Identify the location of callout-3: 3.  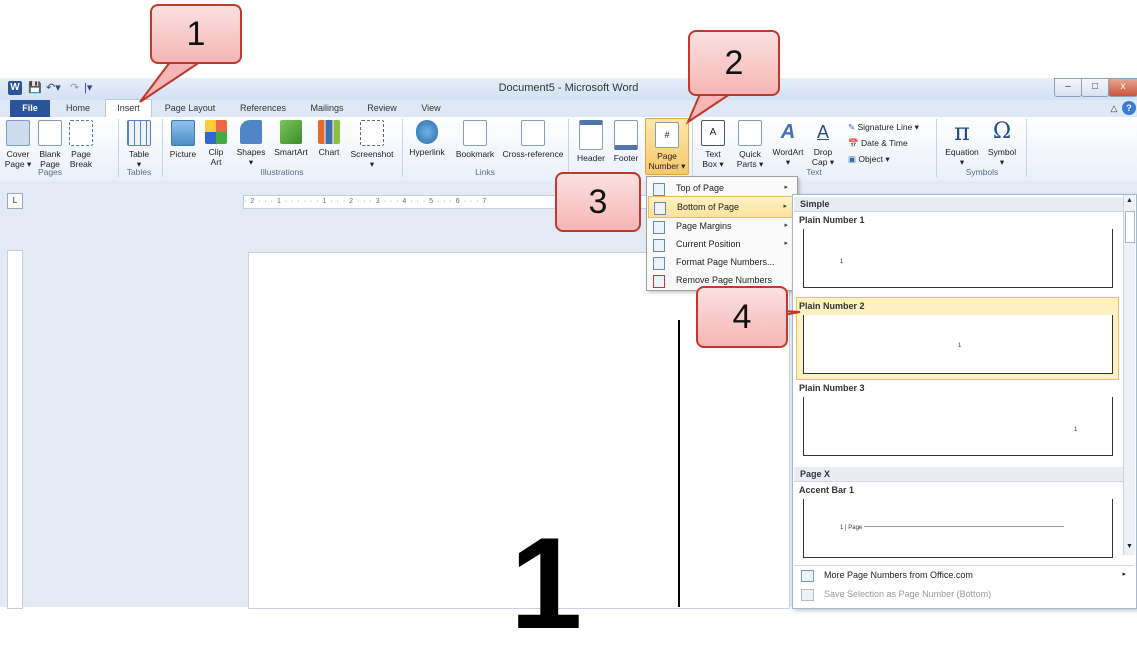
(598, 202).